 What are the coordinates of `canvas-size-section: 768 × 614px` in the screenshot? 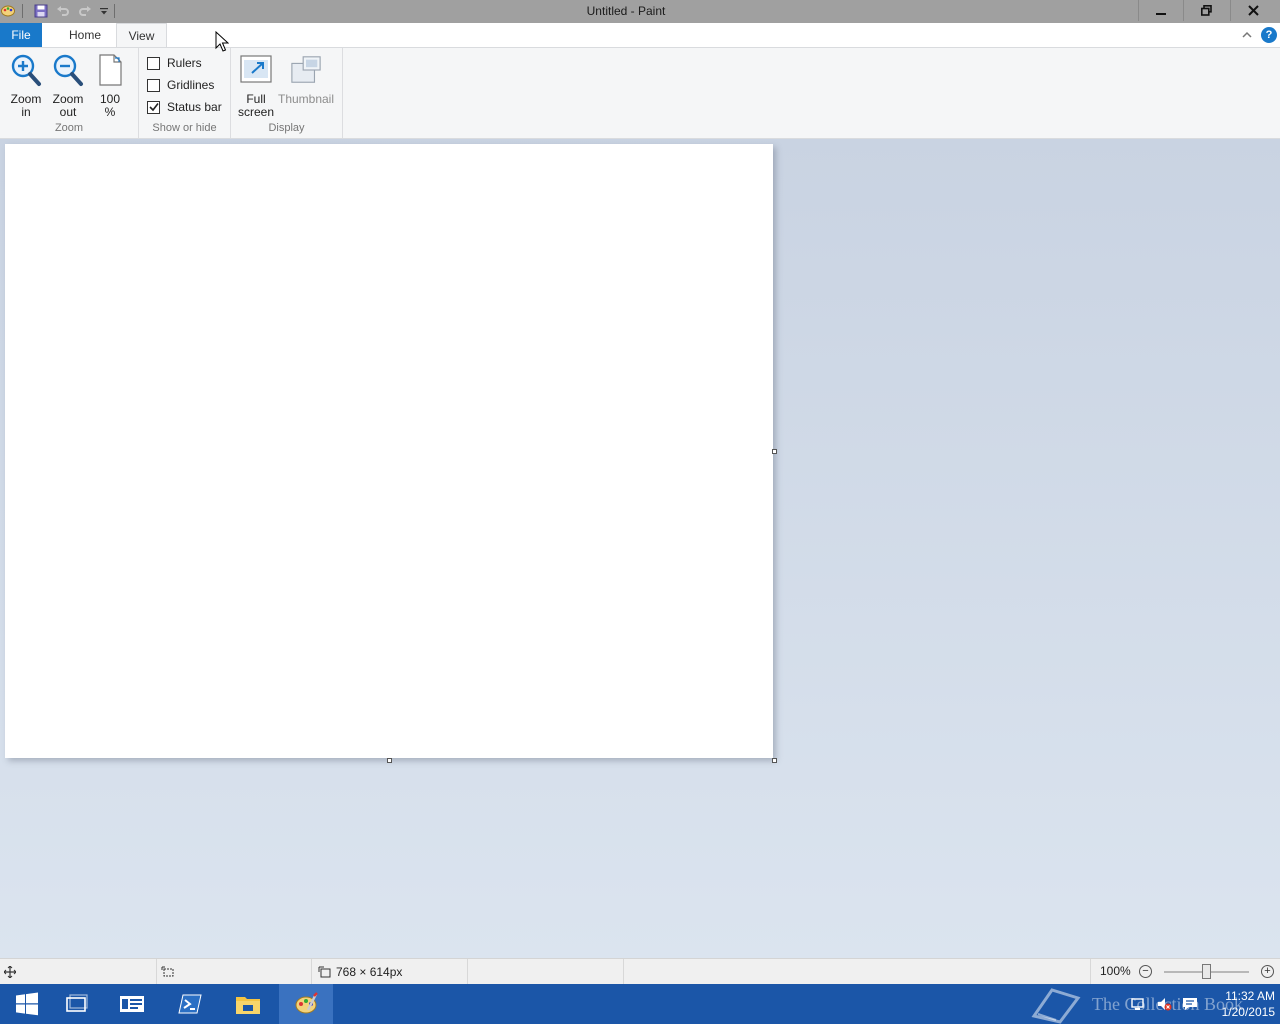 It's located at (390, 971).